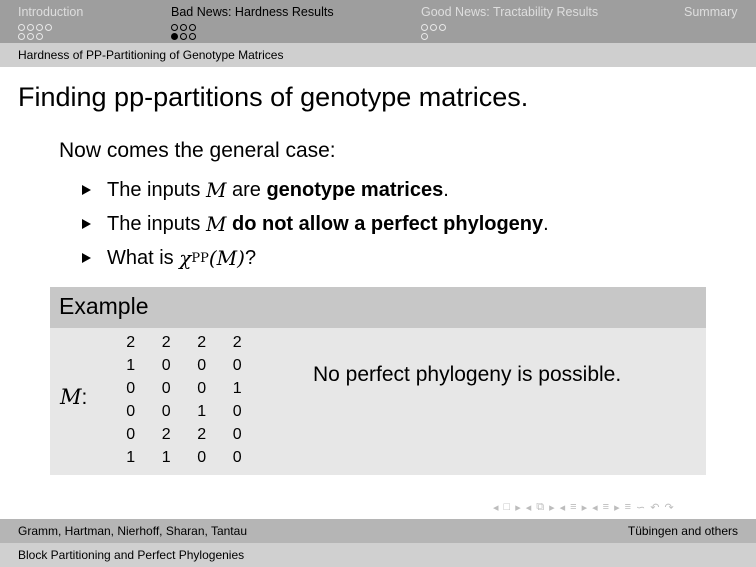 The image size is (756, 567). I want to click on matrix-variable: M, so click(71, 397).